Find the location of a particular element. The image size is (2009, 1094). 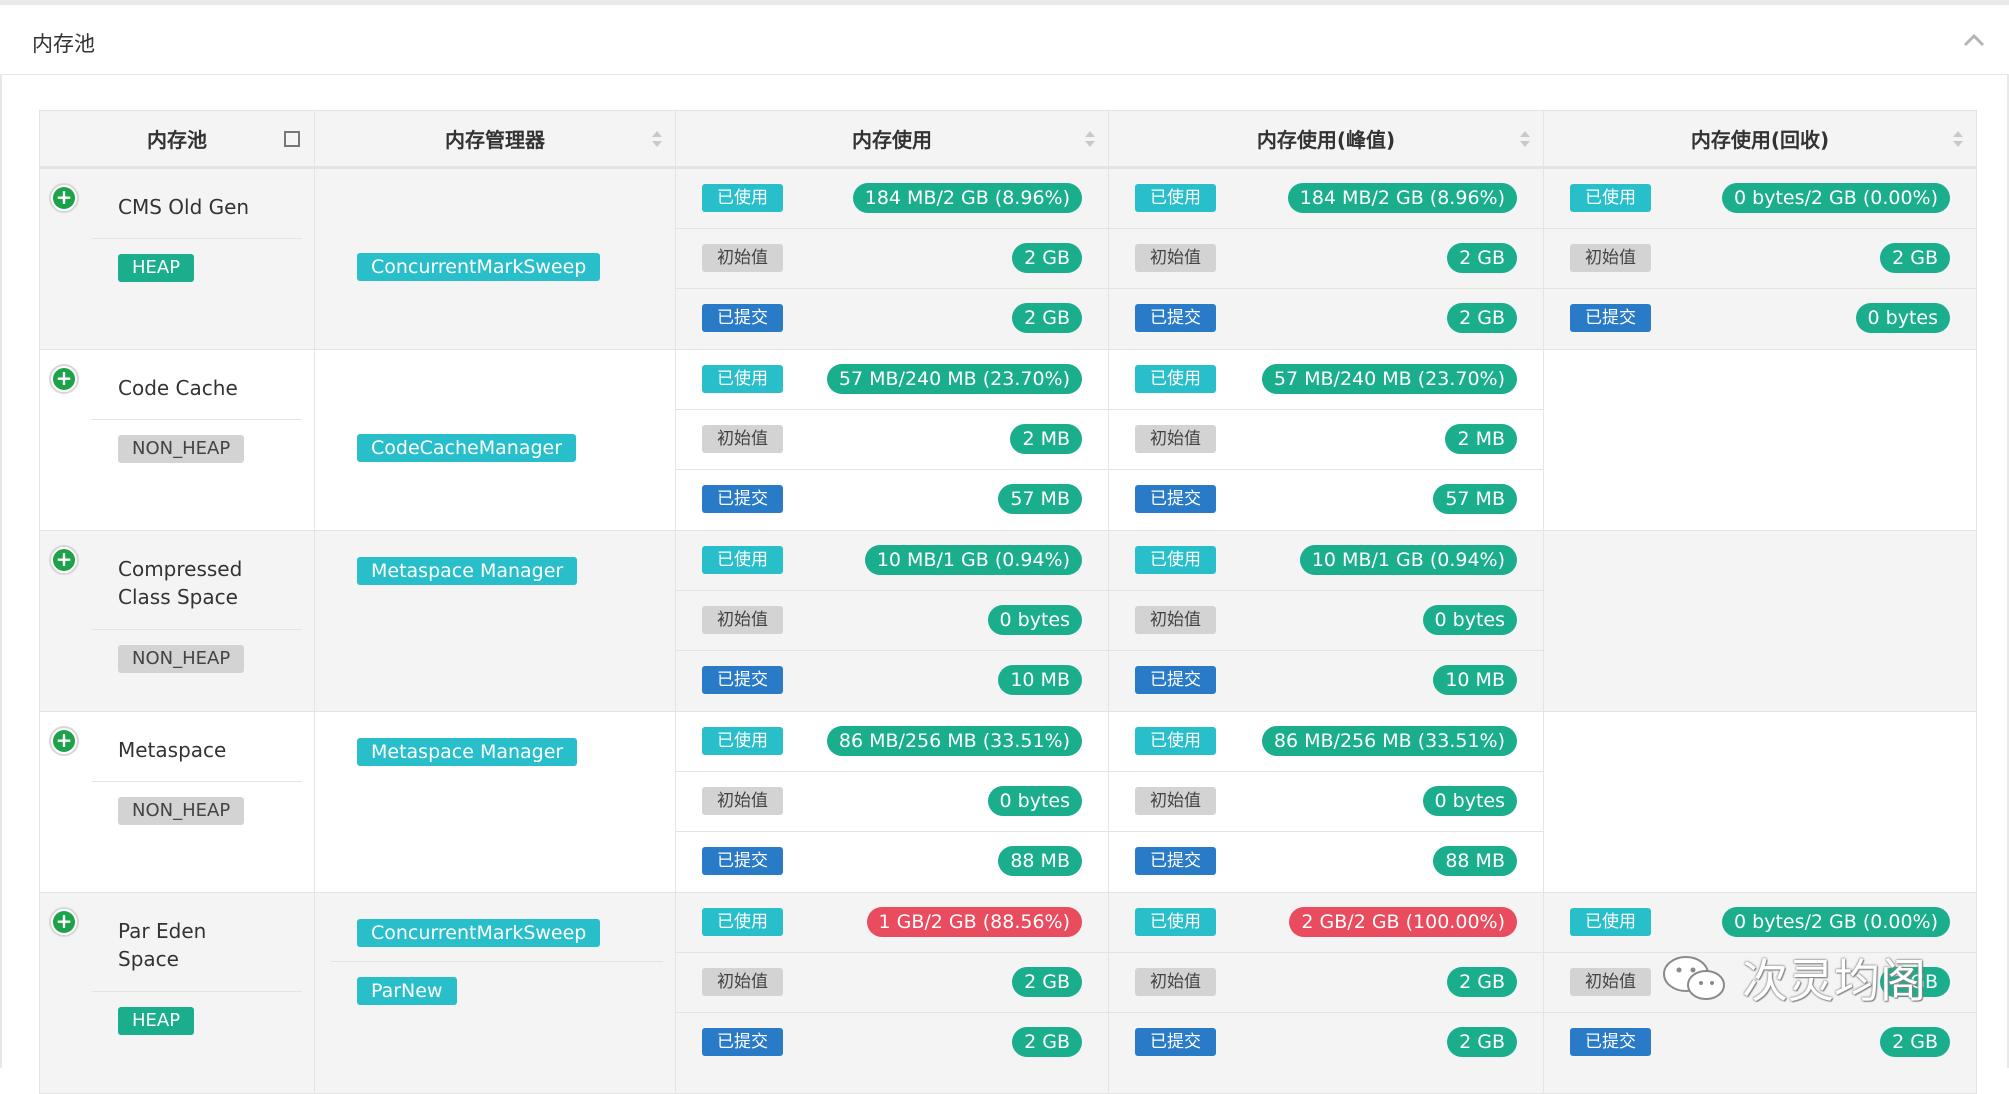

pool-cell: + Code Cache NON_HEAP is located at coordinates (177, 440).